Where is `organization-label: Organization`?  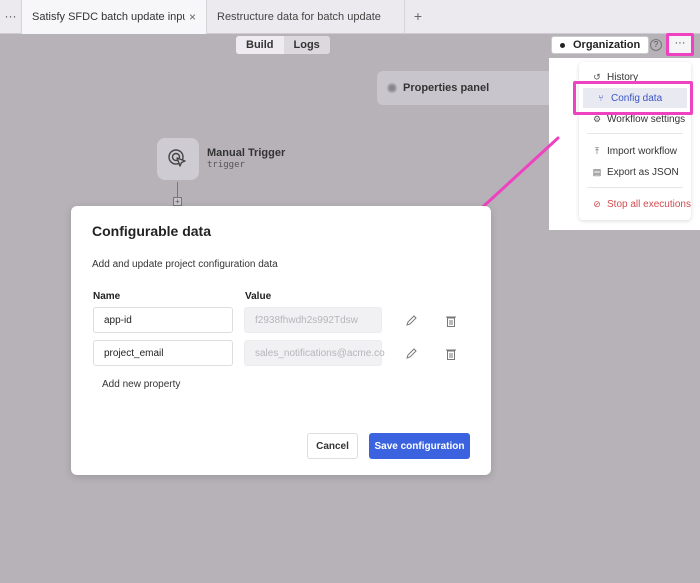 organization-label: Organization is located at coordinates (607, 45).